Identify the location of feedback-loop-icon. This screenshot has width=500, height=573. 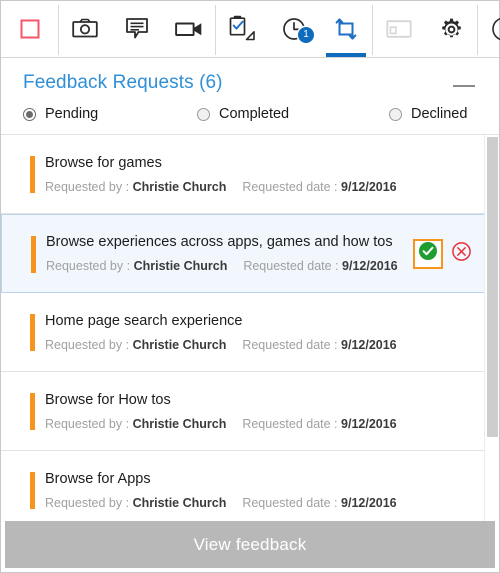
(346, 29).